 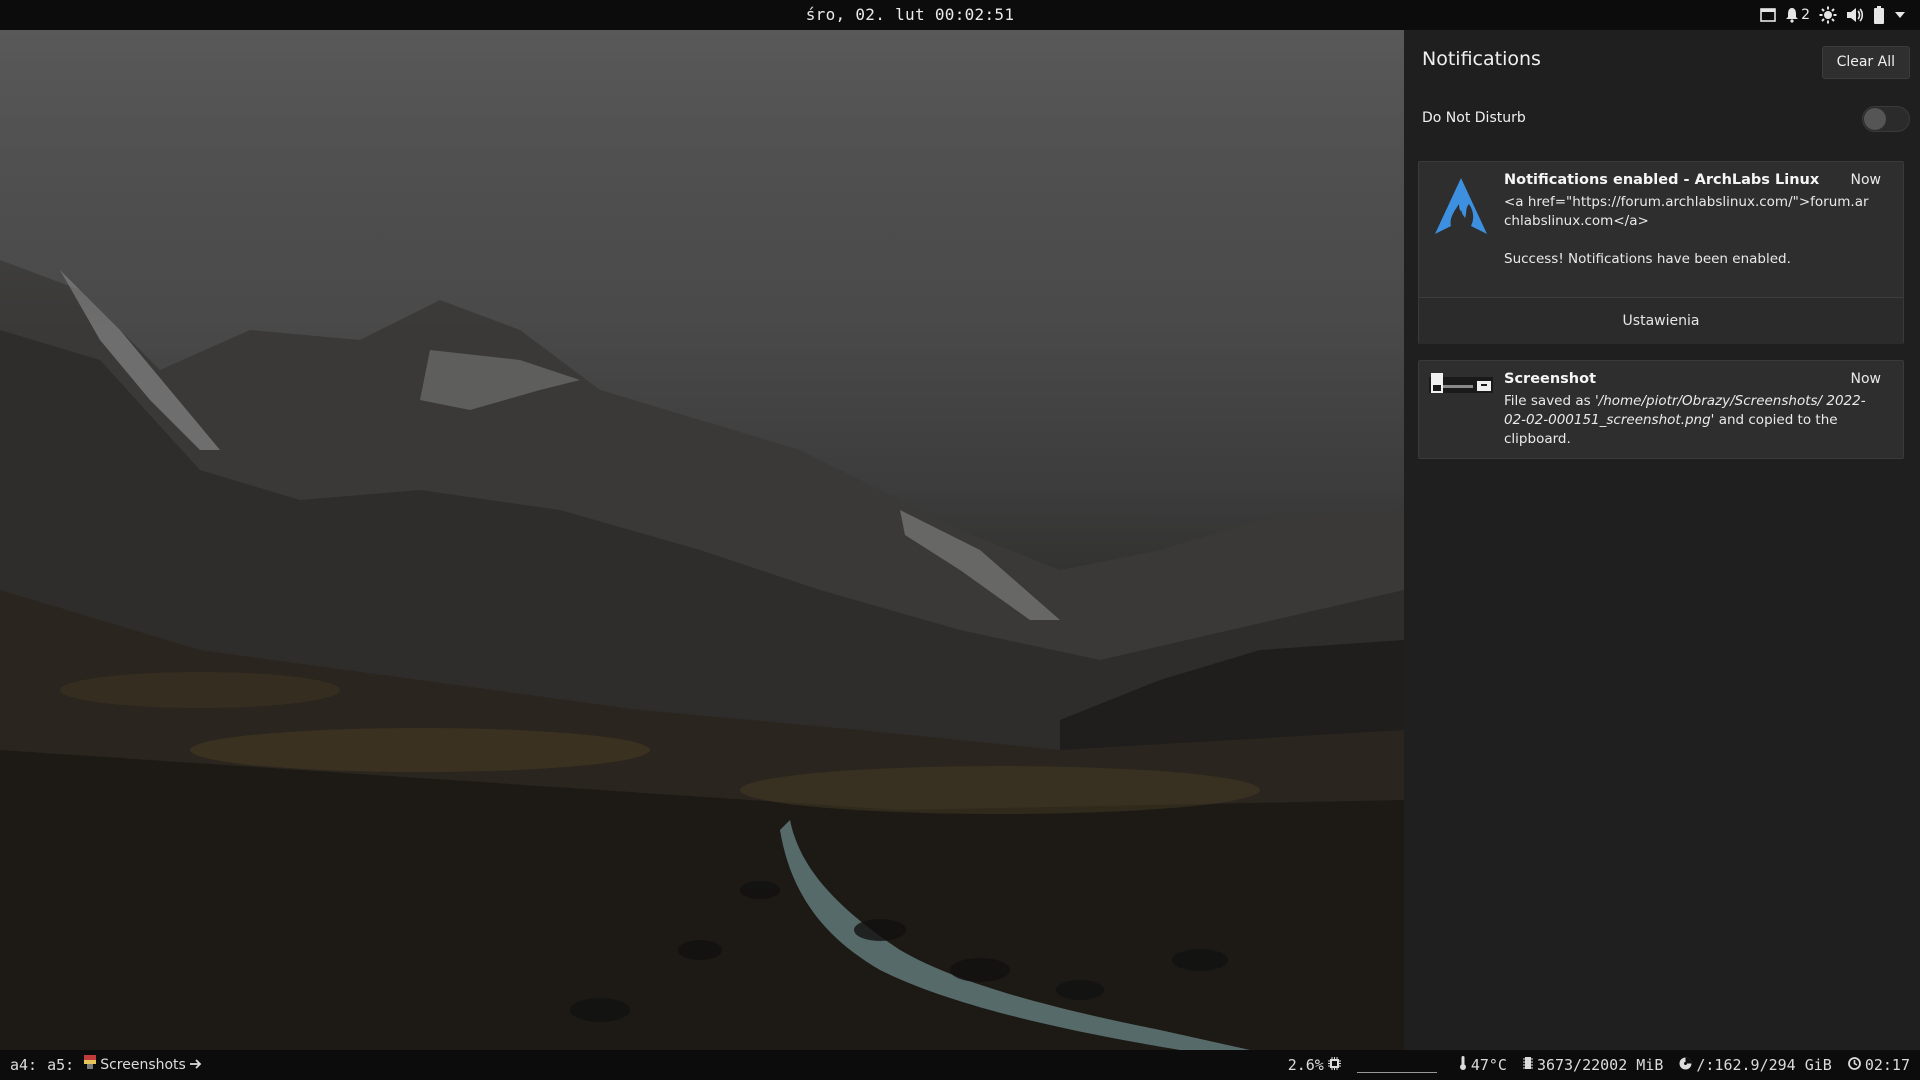 I want to click on clock: śro, 02. lut 00:02:51, so click(x=910, y=15).